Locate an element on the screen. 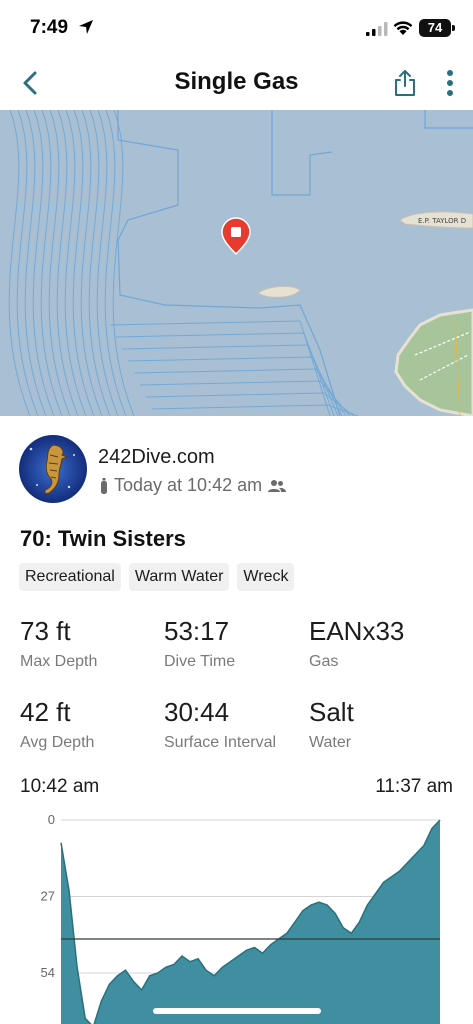 This screenshot has width=473, height=1024. y-tick-label: 54 is located at coordinates (48, 972).